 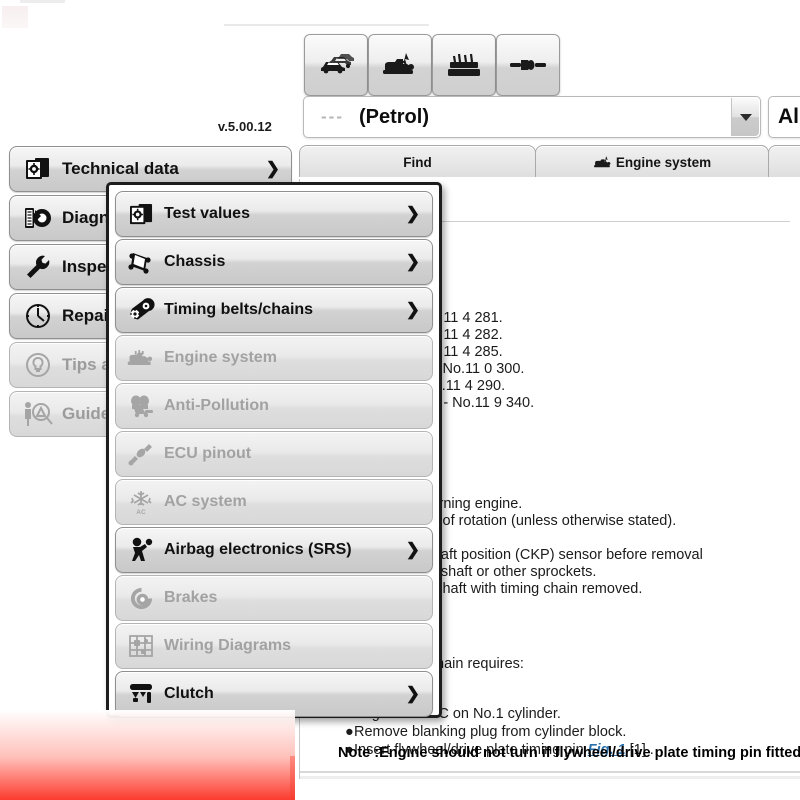 I want to click on sidebar-item-label: Technical data, so click(x=120, y=168).